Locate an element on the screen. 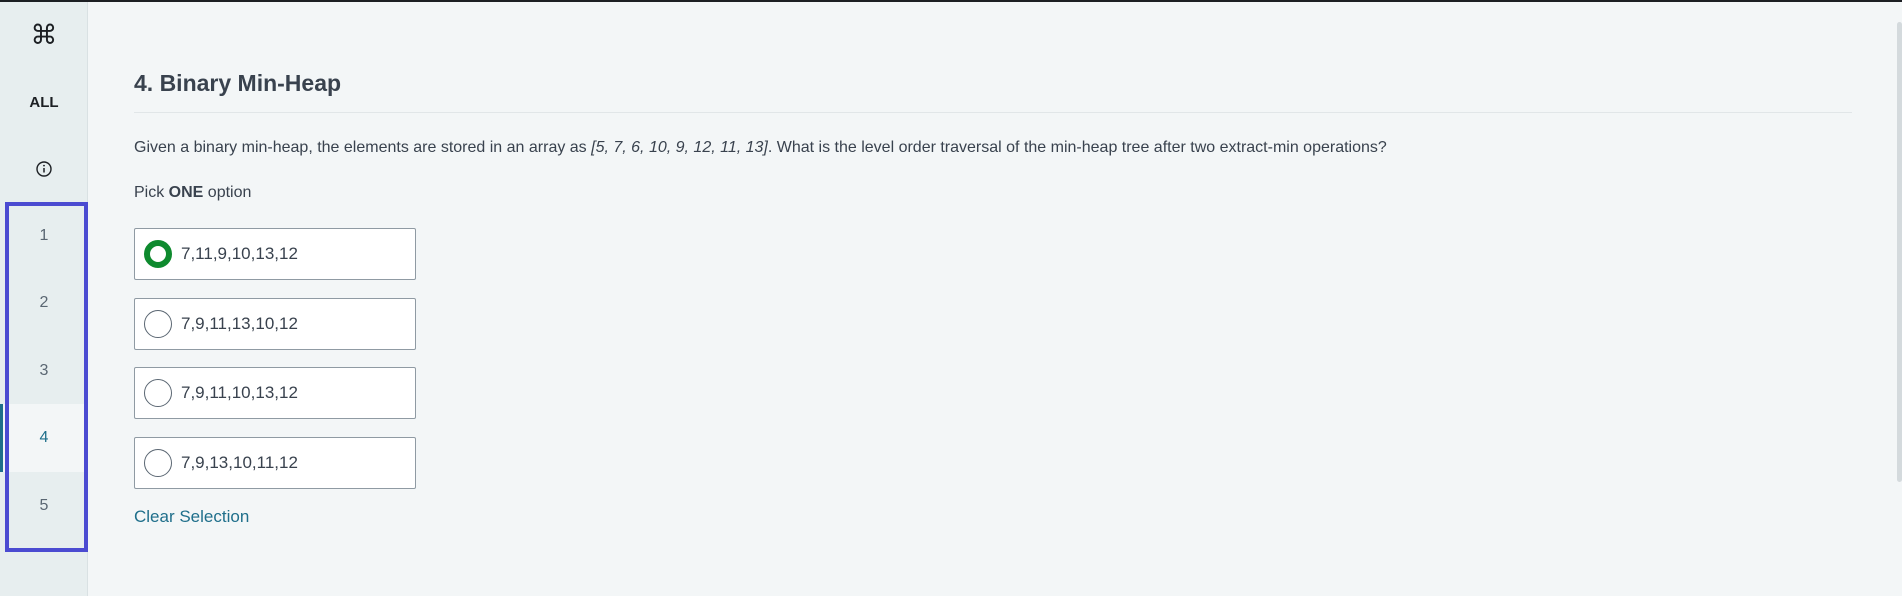 This screenshot has height=596, width=1902. question-nav-item-3: 3 is located at coordinates (44, 370).